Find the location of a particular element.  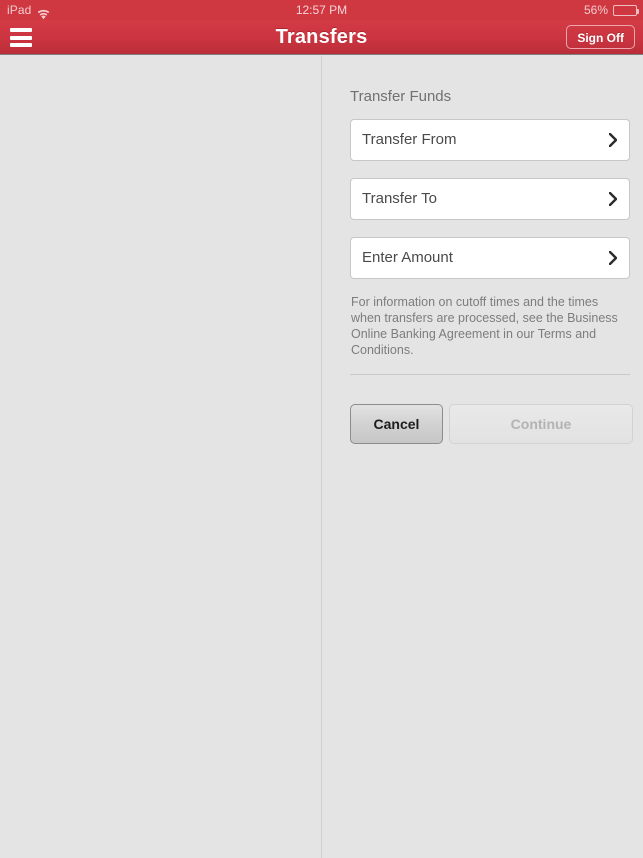

transfer-form: Transfer From Transfer To Enter Amount is located at coordinates (490, 207).